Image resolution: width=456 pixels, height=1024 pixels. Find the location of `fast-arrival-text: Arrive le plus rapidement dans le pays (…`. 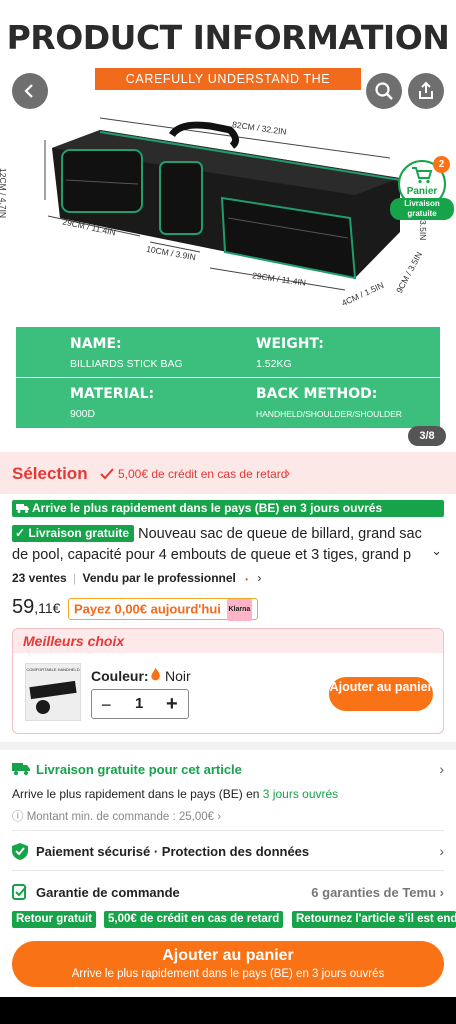

fast-arrival-text: Arrive le plus rapidement dans le pays (… is located at coordinates (207, 508).